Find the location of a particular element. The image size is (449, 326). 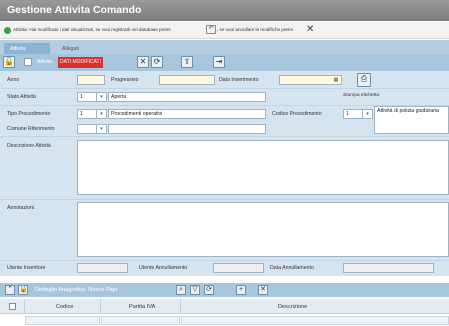

annotazioni-label: Annotazioni is located at coordinates (21, 208).